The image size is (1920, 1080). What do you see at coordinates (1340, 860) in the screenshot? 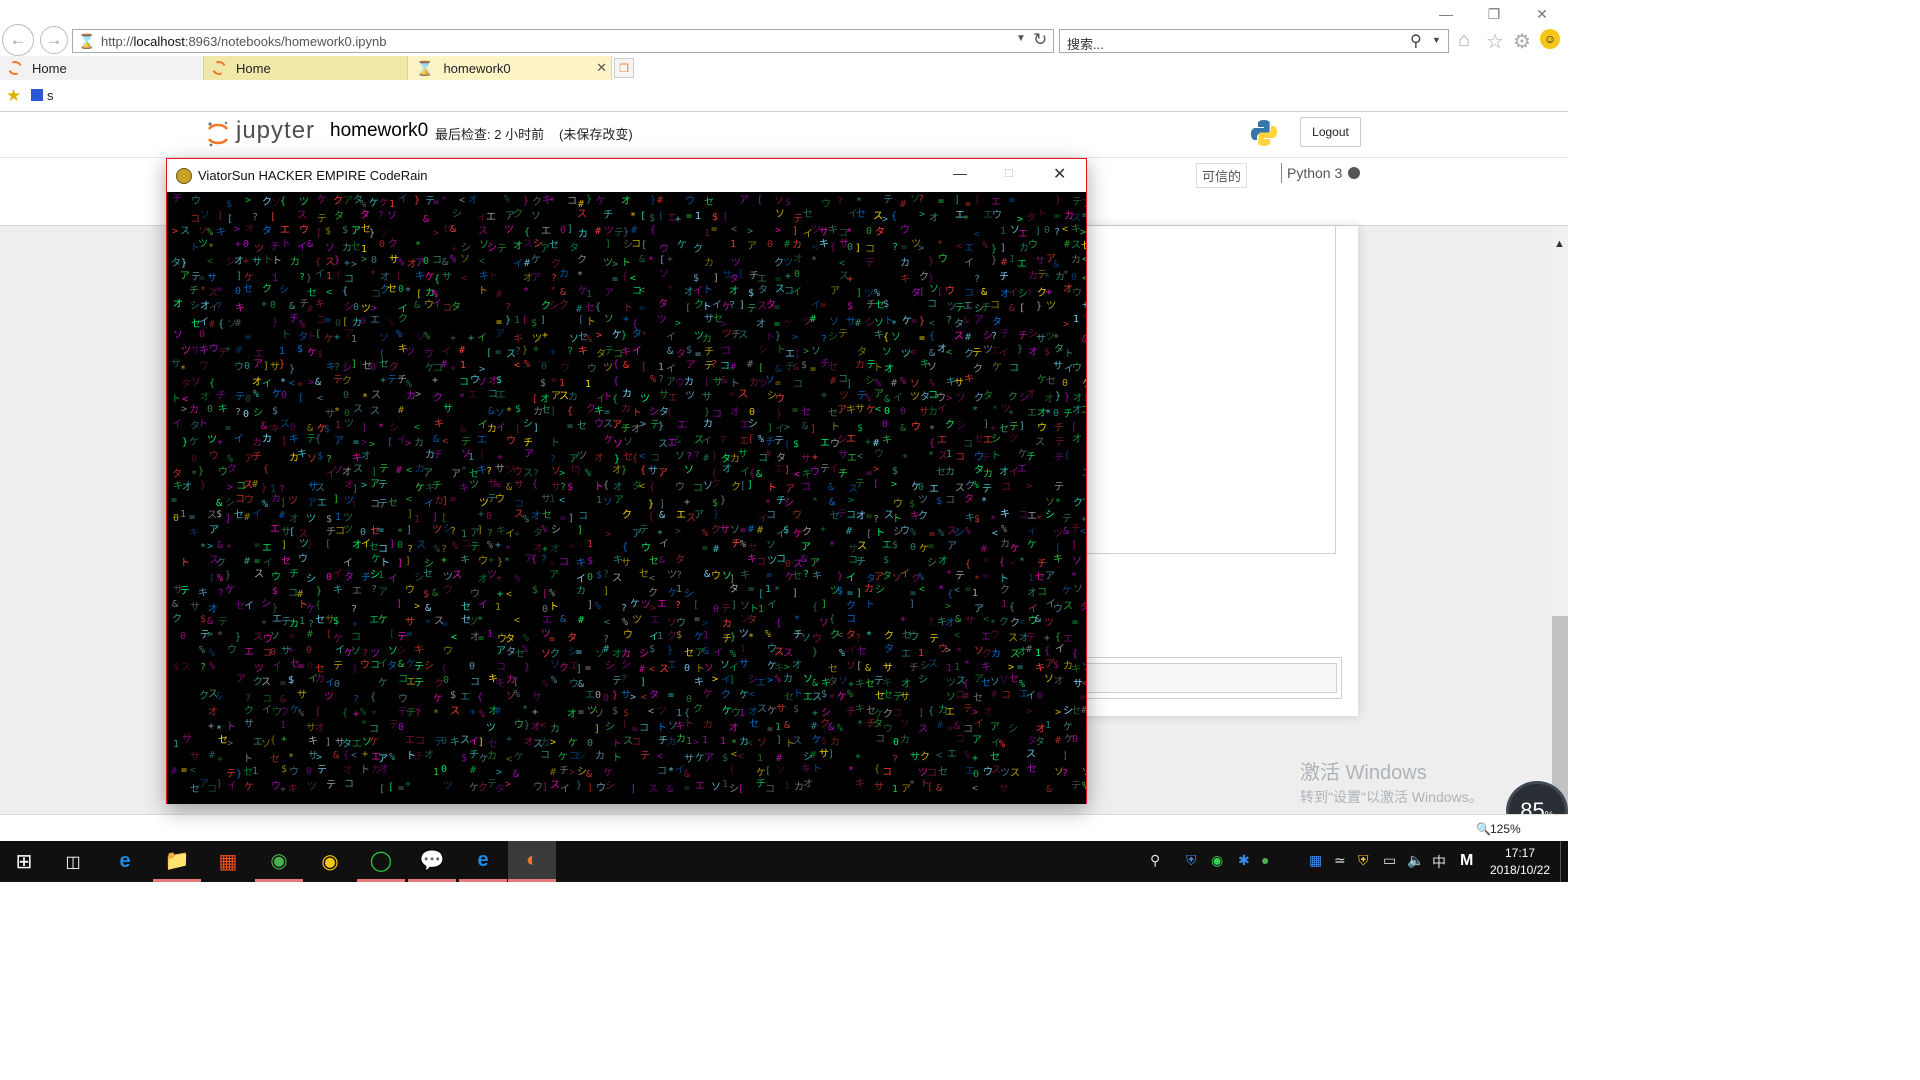
I see `wifi-icon: ≃` at bounding box center [1340, 860].